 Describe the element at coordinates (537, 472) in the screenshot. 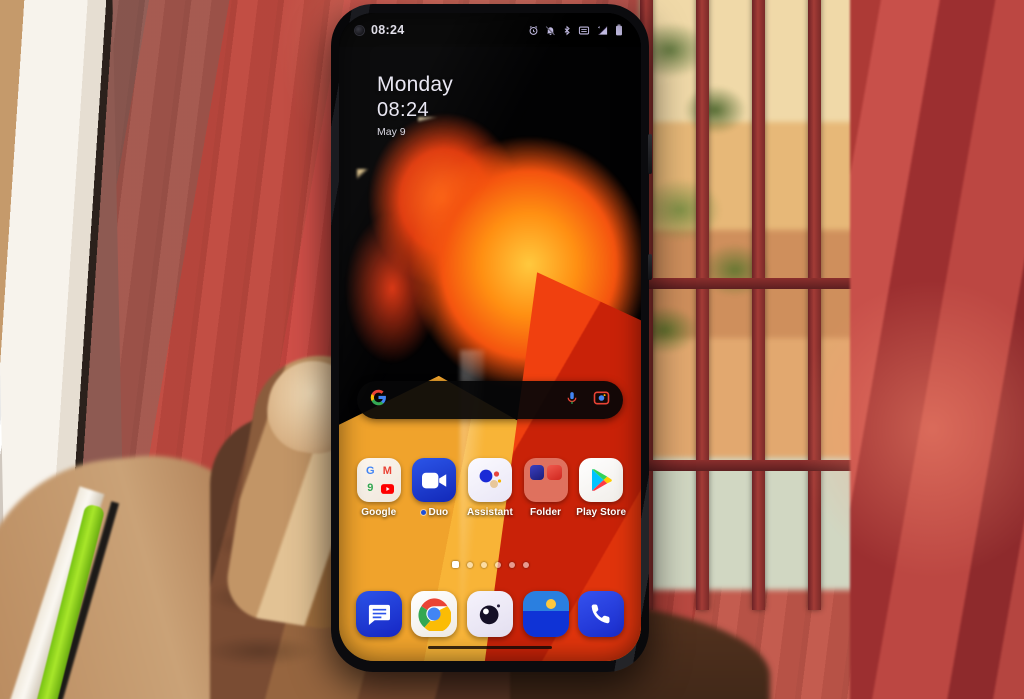

I see `app-icon-blue` at that location.